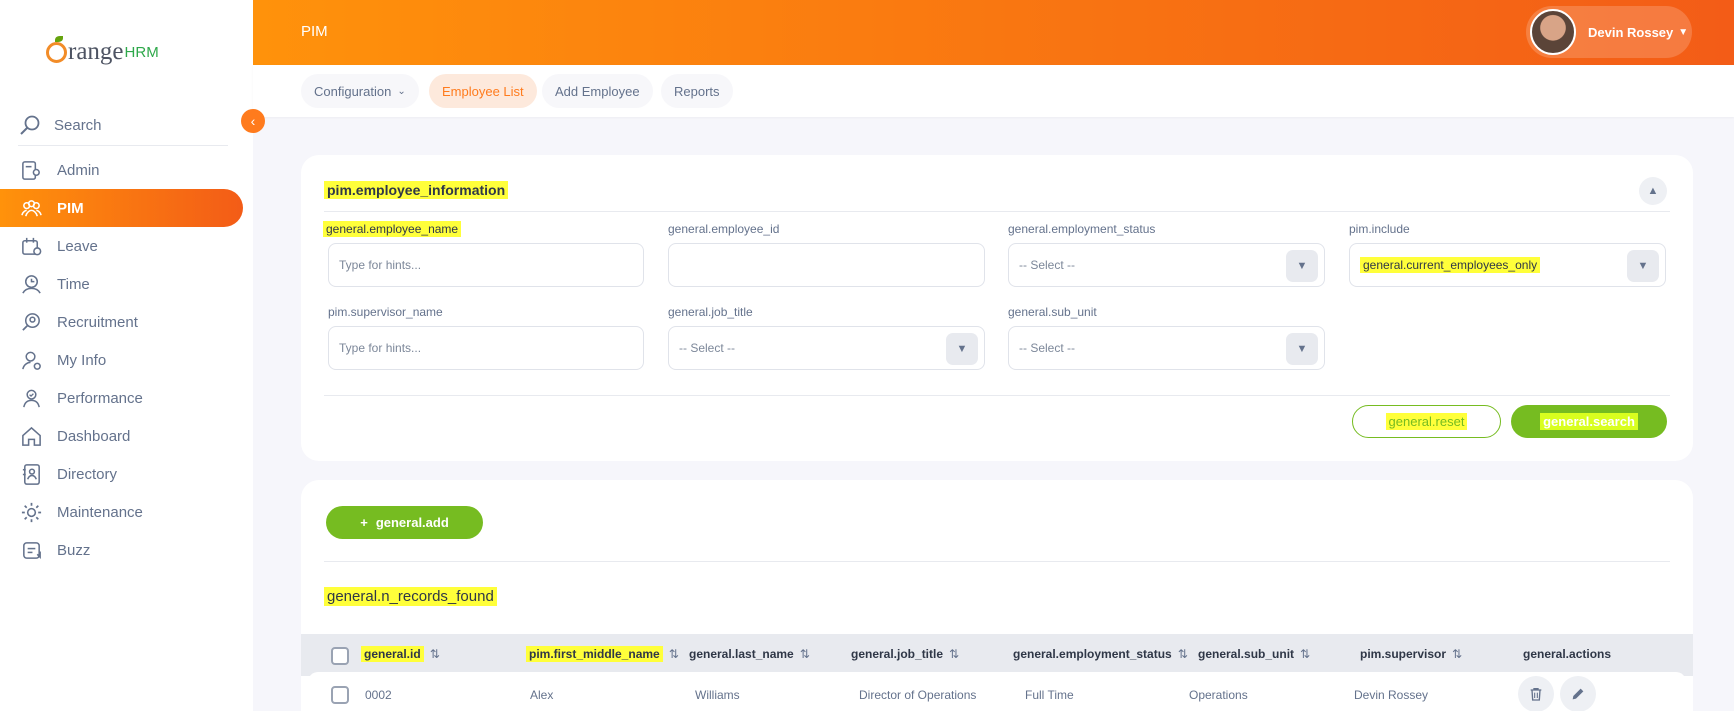 The width and height of the screenshot is (1734, 711). I want to click on employment-status-label: general.employment_status, so click(1082, 229).